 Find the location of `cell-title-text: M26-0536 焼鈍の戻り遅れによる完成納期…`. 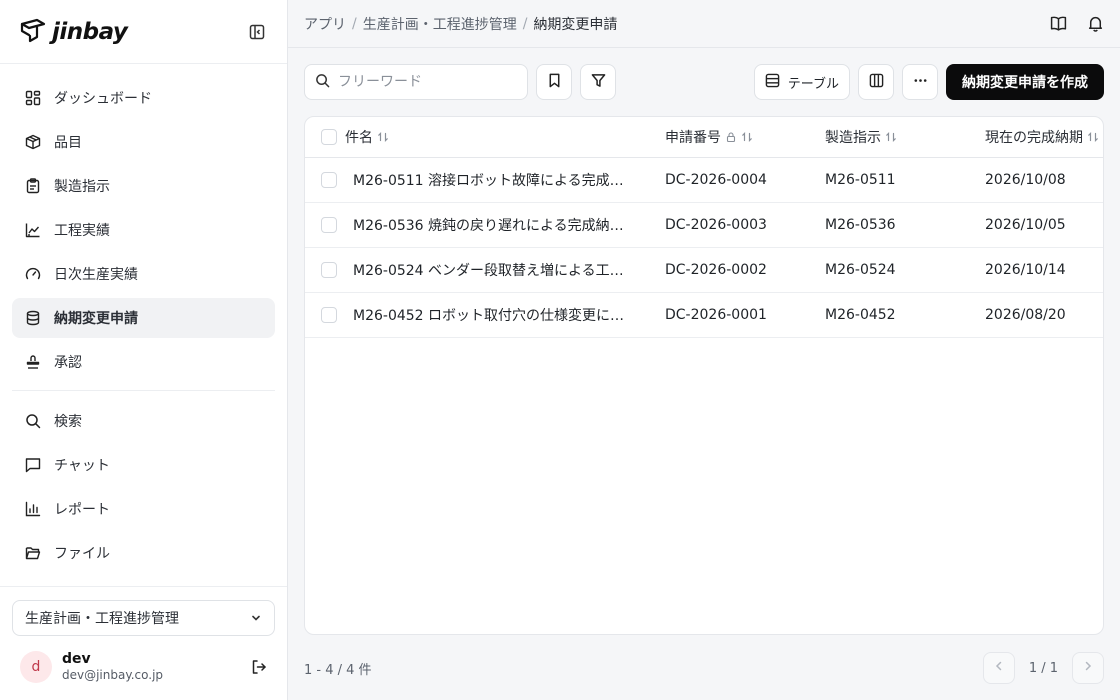

cell-title-text: M26-0536 焼鈍の戻り遅れによる完成納期… is located at coordinates (494, 226).